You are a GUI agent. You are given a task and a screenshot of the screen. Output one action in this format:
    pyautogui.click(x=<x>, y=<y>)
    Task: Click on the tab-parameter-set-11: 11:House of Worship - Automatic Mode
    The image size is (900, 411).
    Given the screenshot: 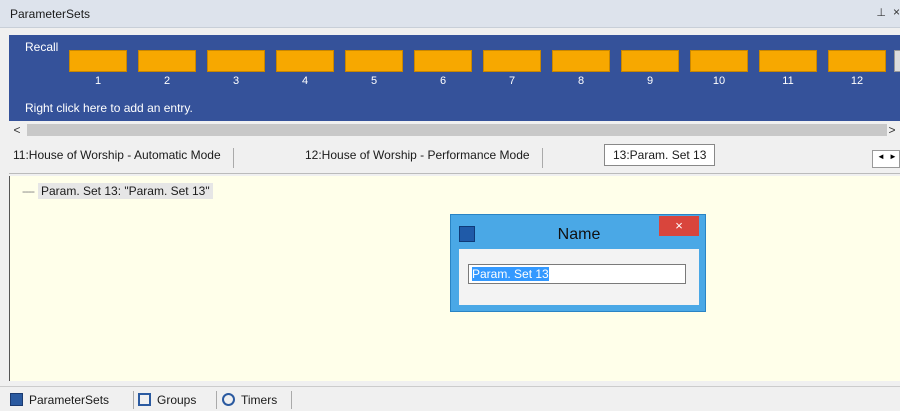 What is the action you would take?
    pyautogui.click(x=123, y=158)
    